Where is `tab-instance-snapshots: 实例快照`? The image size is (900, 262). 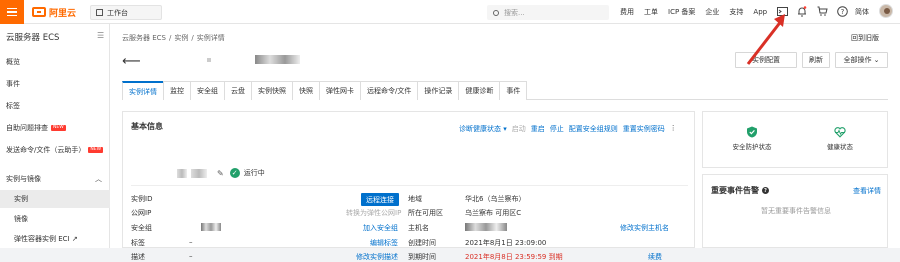
tab-instance-snapshots: 实例快照 is located at coordinates (272, 90).